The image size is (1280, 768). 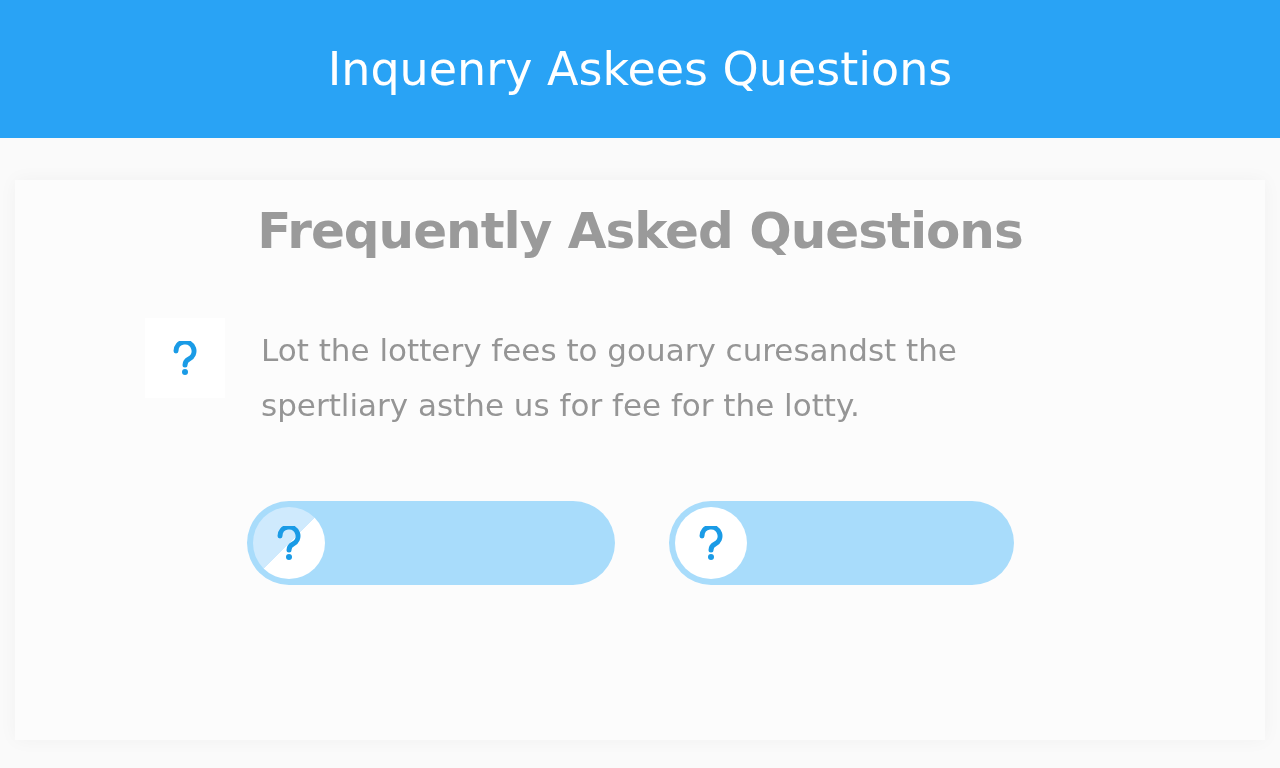 I want to click on question-text: Lot the lottery fees to gouary curesandst the spertliary asthe us for fee for the lotty., so click(x=609, y=378).